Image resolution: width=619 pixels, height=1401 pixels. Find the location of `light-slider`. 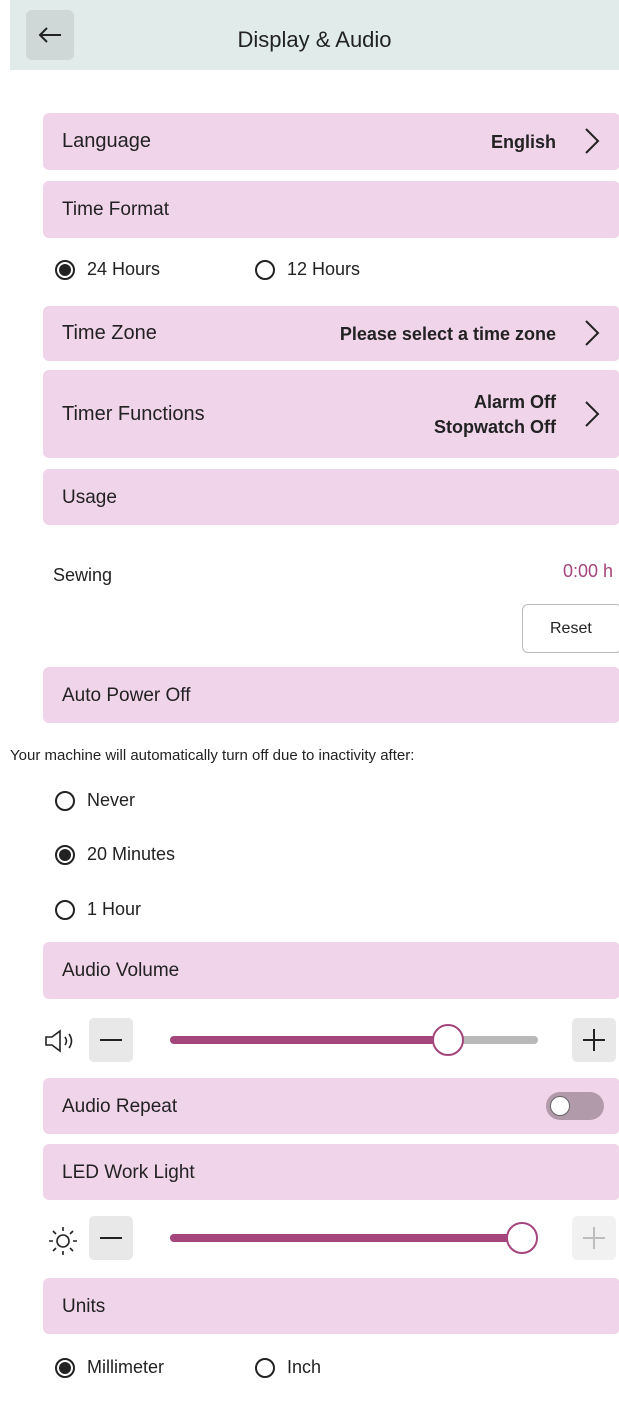

light-slider is located at coordinates (354, 1238).